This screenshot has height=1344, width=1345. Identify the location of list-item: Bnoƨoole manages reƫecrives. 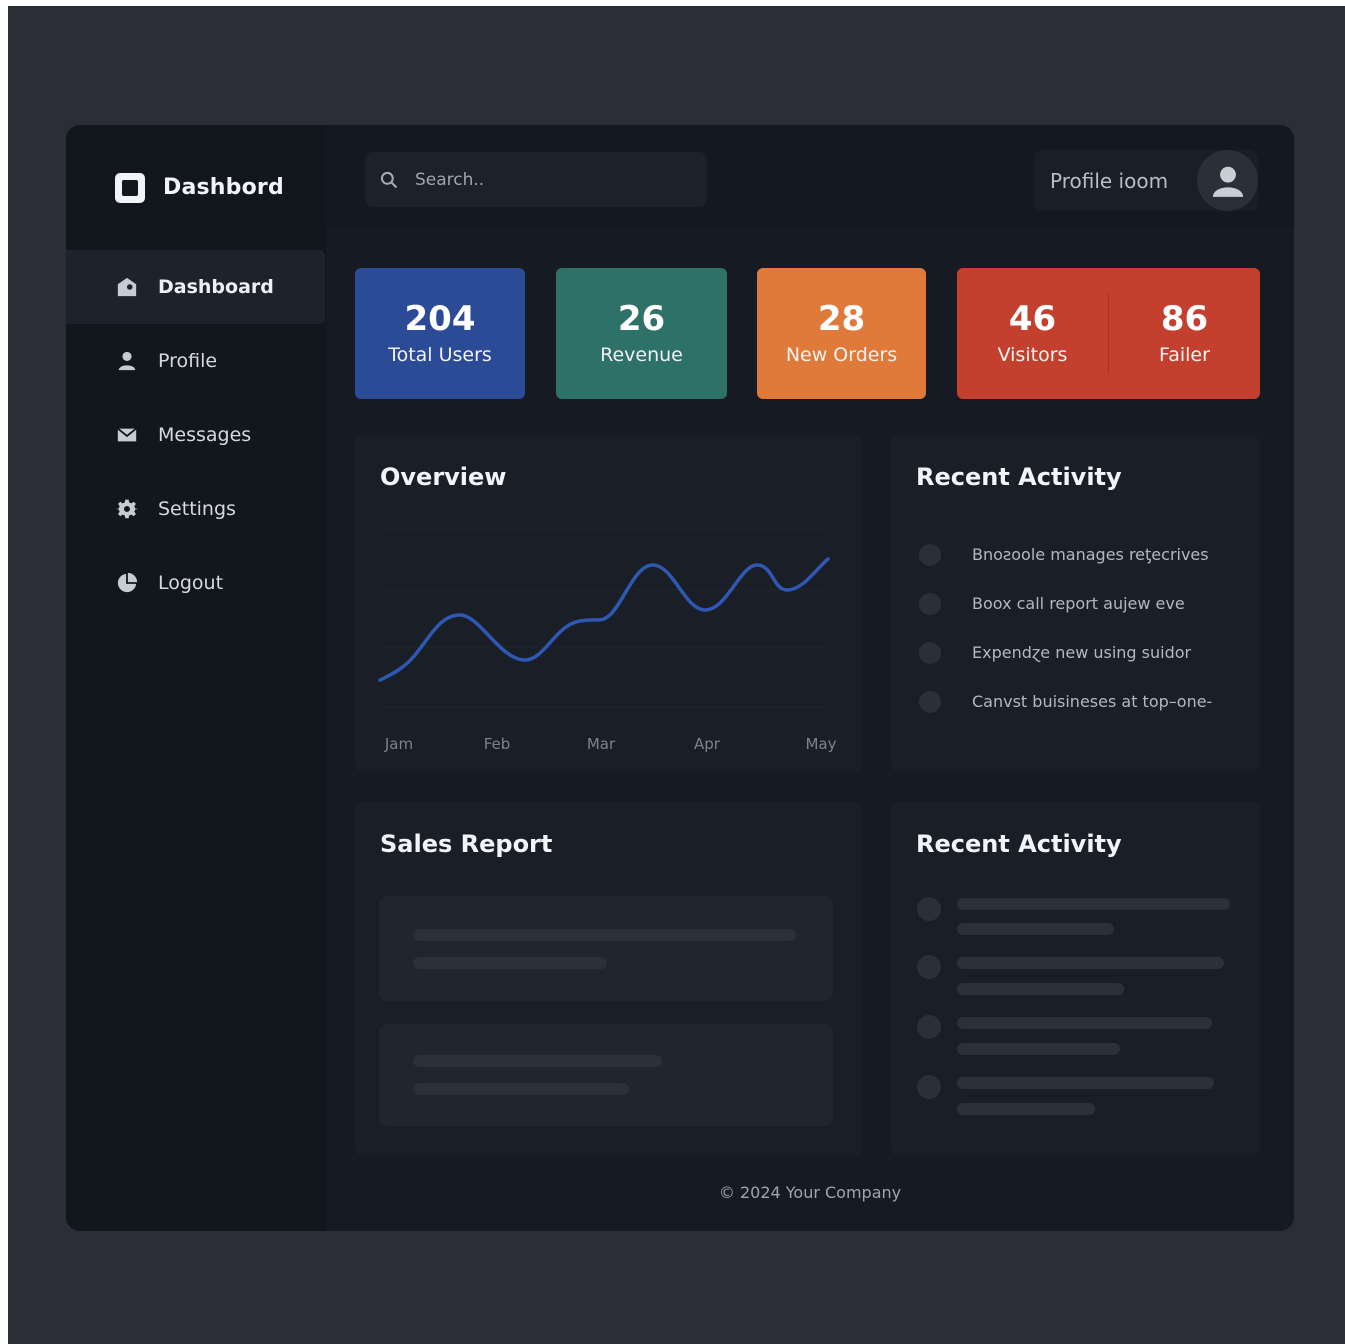
(1065, 554).